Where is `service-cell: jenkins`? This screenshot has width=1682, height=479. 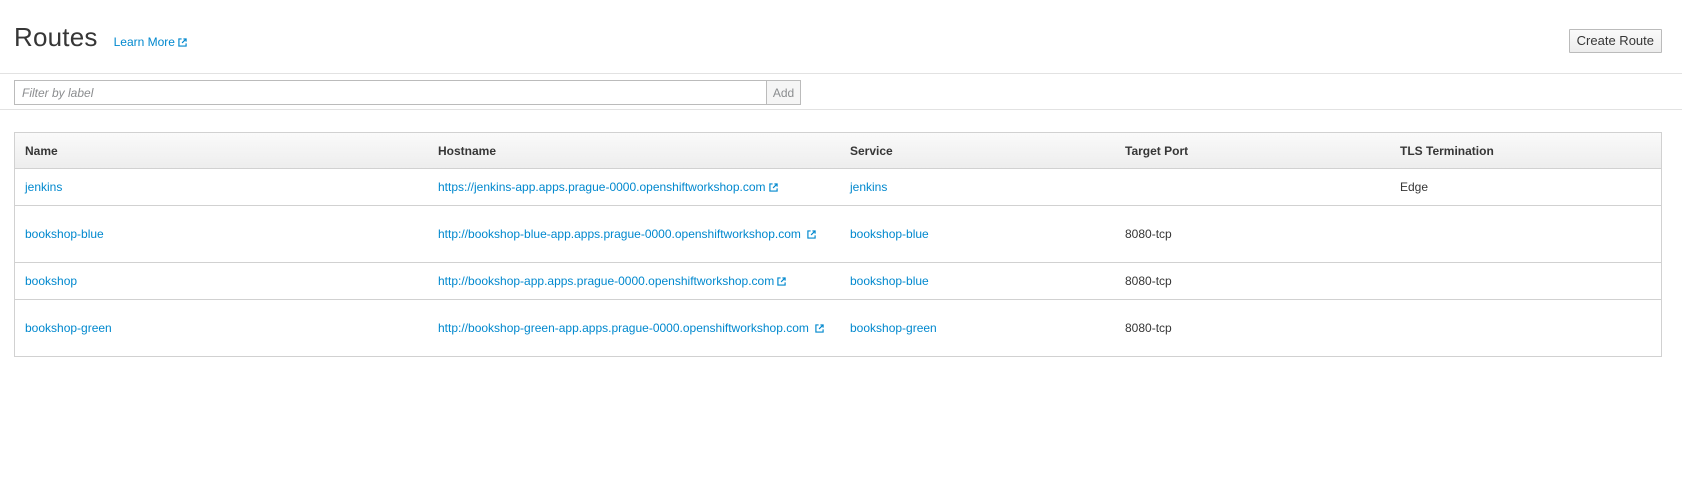 service-cell: jenkins is located at coordinates (977, 187).